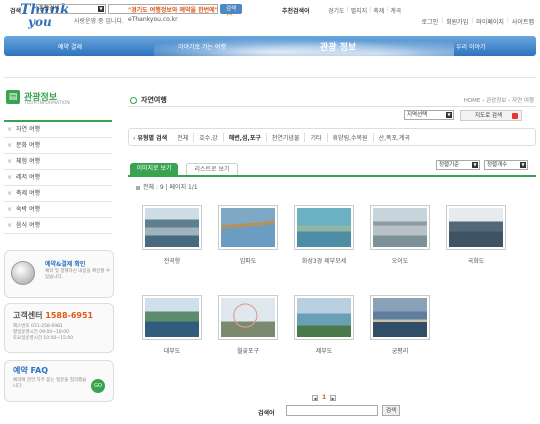 This screenshot has height=424, width=540. I want to click on signup-link: 회원가입, so click(457, 21).